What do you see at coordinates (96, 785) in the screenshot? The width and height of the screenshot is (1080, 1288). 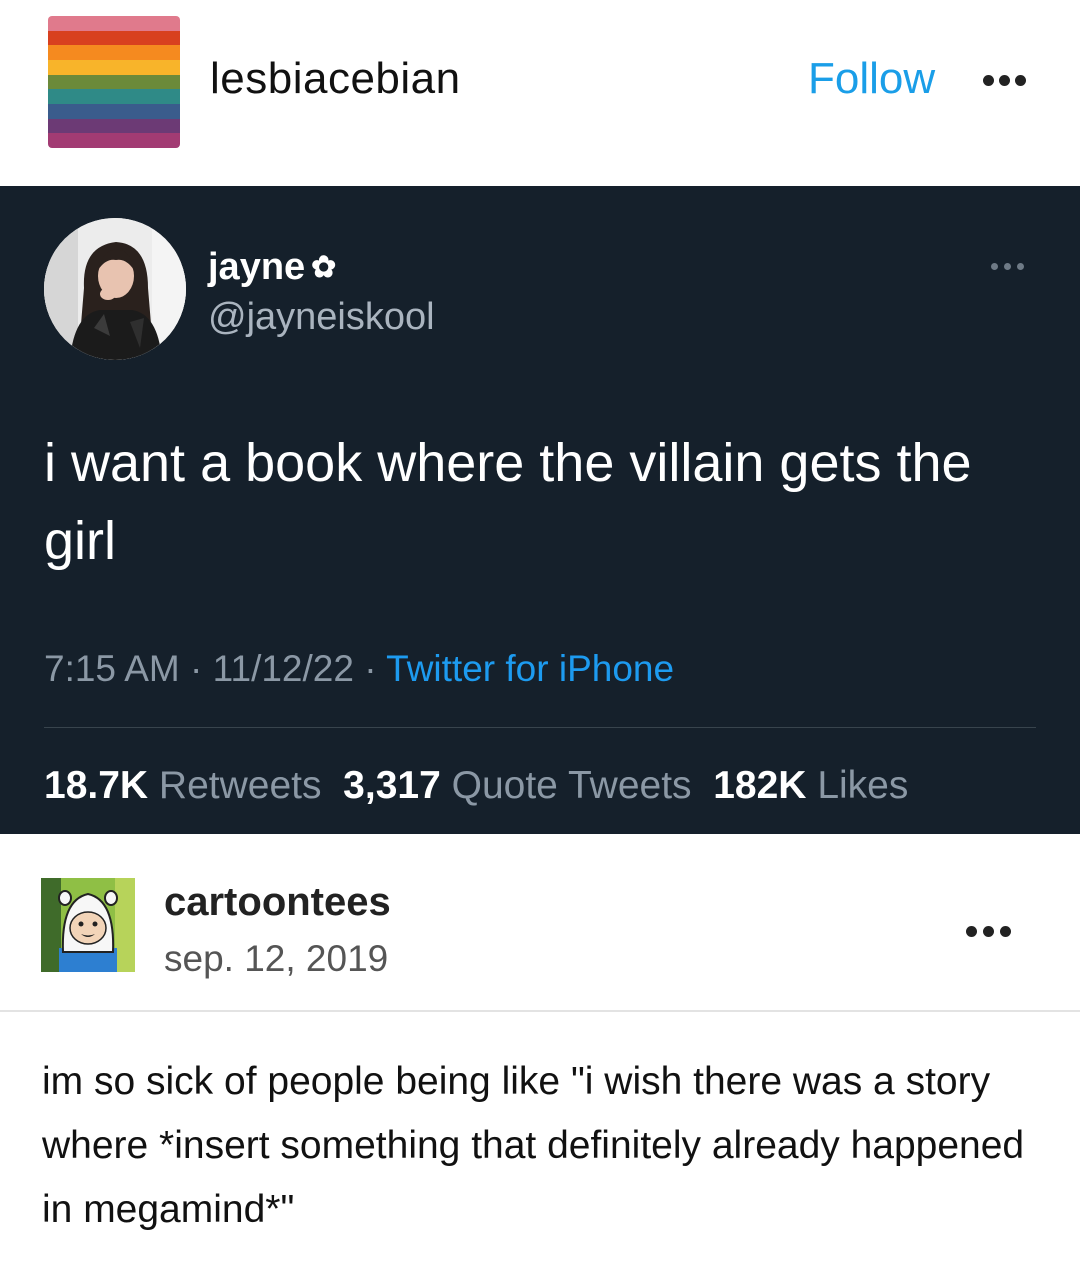 I see `retweets-count: 18.7K` at bounding box center [96, 785].